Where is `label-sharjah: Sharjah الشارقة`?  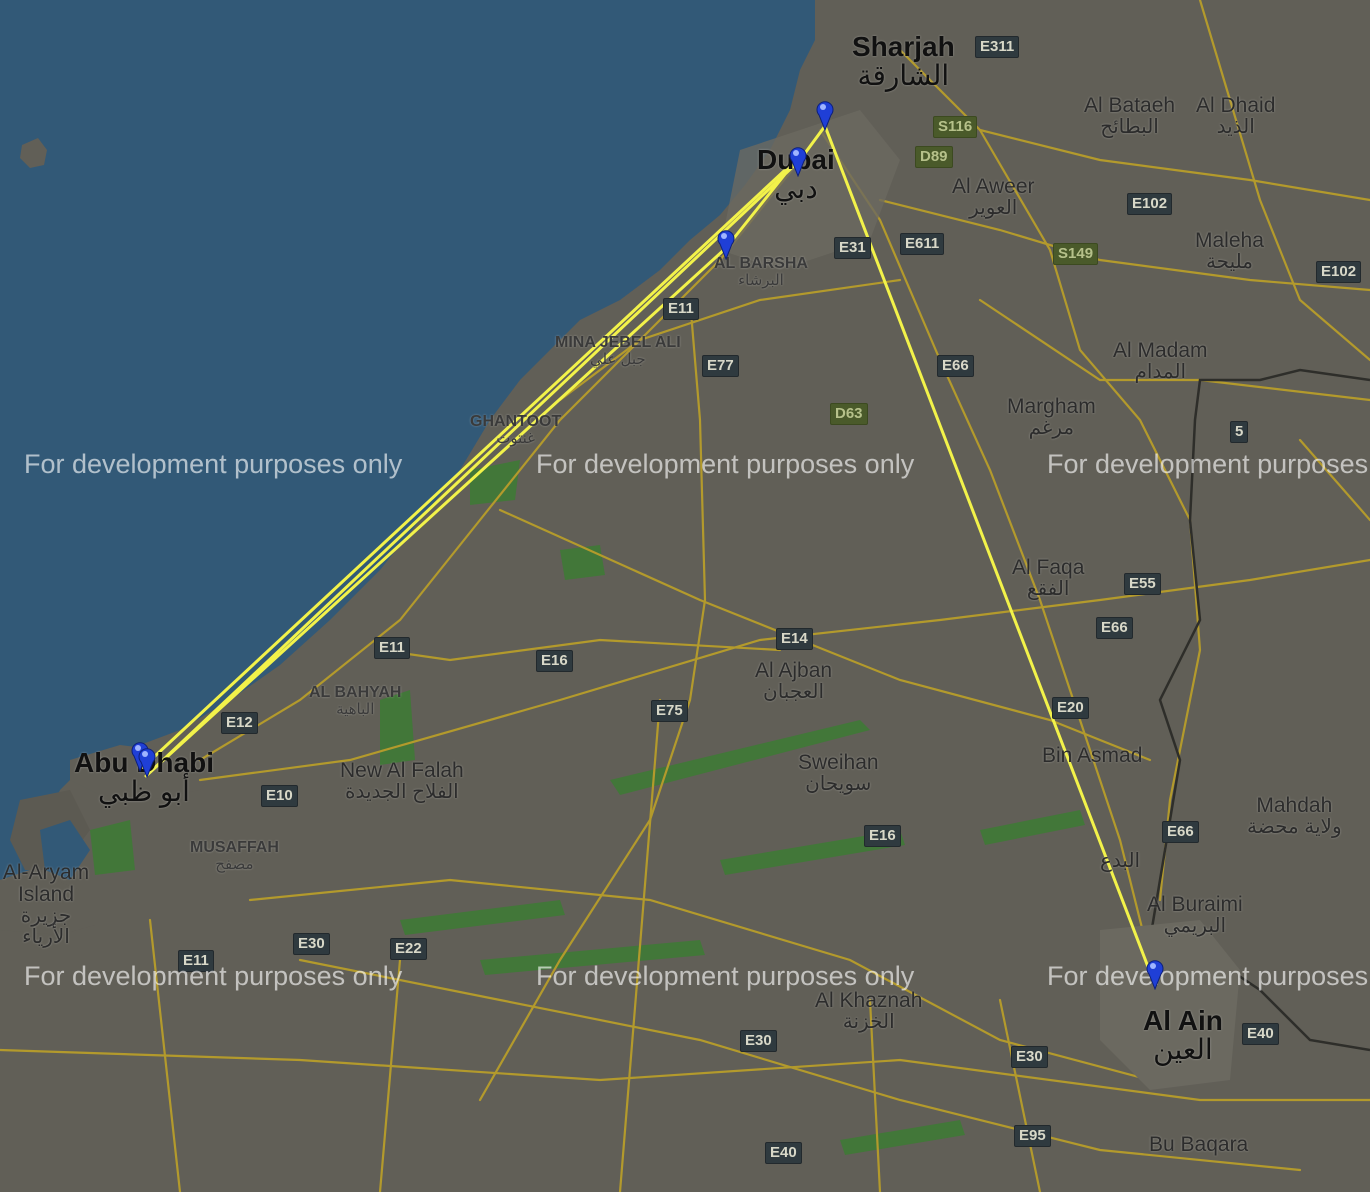
label-sharjah: Sharjah الشارقة is located at coordinates (903, 61).